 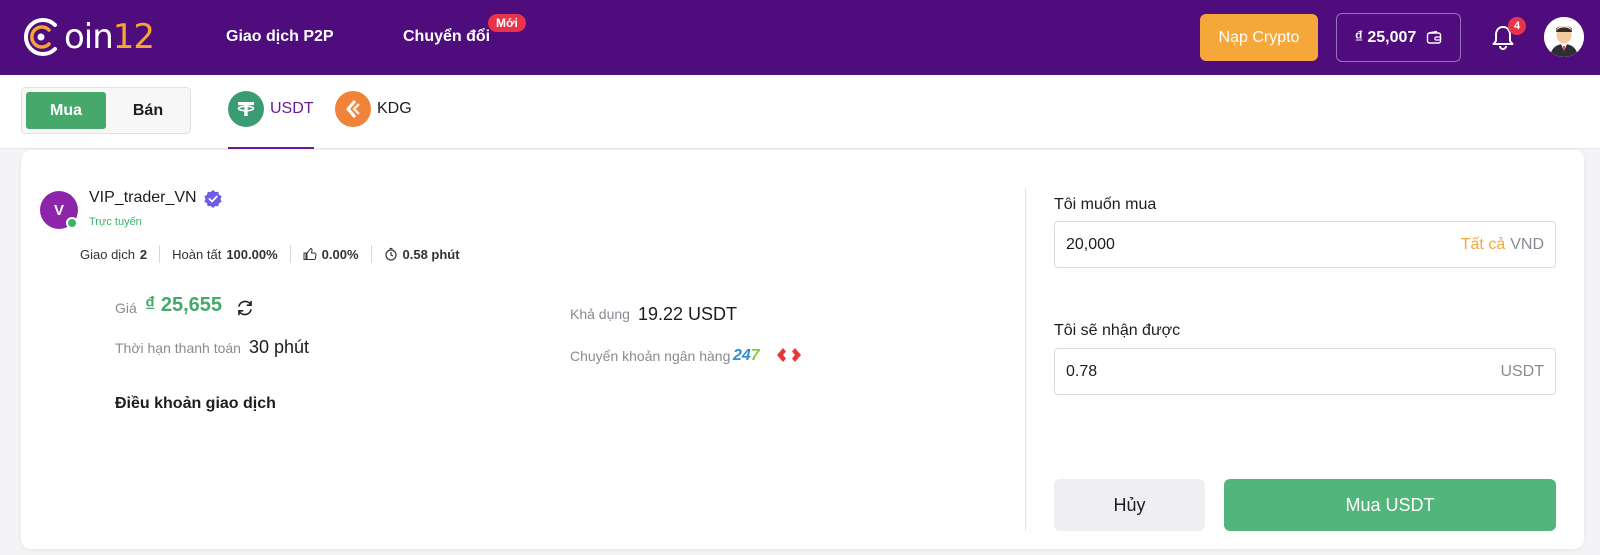 I want to click on trade-terms-heading: Điều khoản giao dịch, so click(x=195, y=403).